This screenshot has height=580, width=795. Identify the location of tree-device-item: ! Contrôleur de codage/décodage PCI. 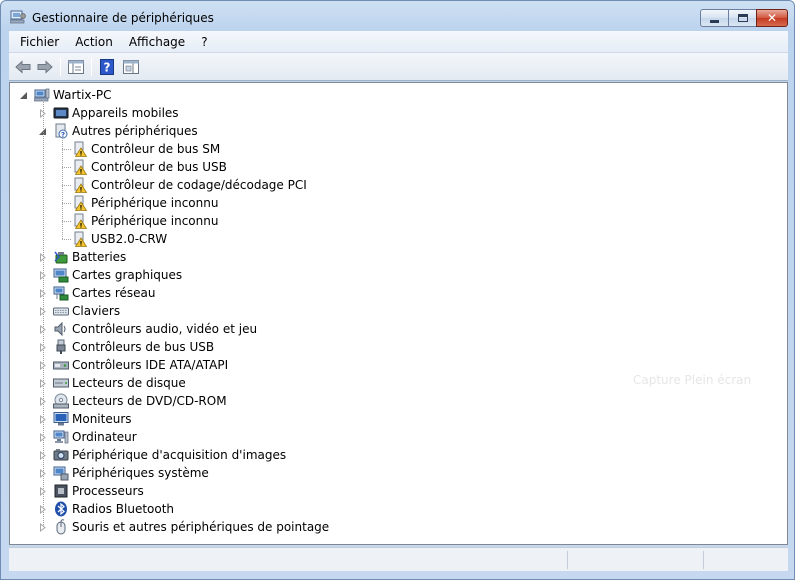
(189, 185).